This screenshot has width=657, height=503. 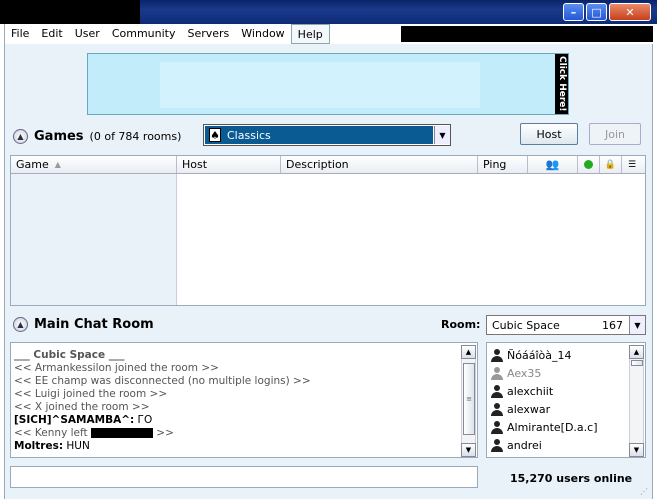 What do you see at coordinates (530, 391) in the screenshot?
I see `user-name: alexchiit` at bounding box center [530, 391].